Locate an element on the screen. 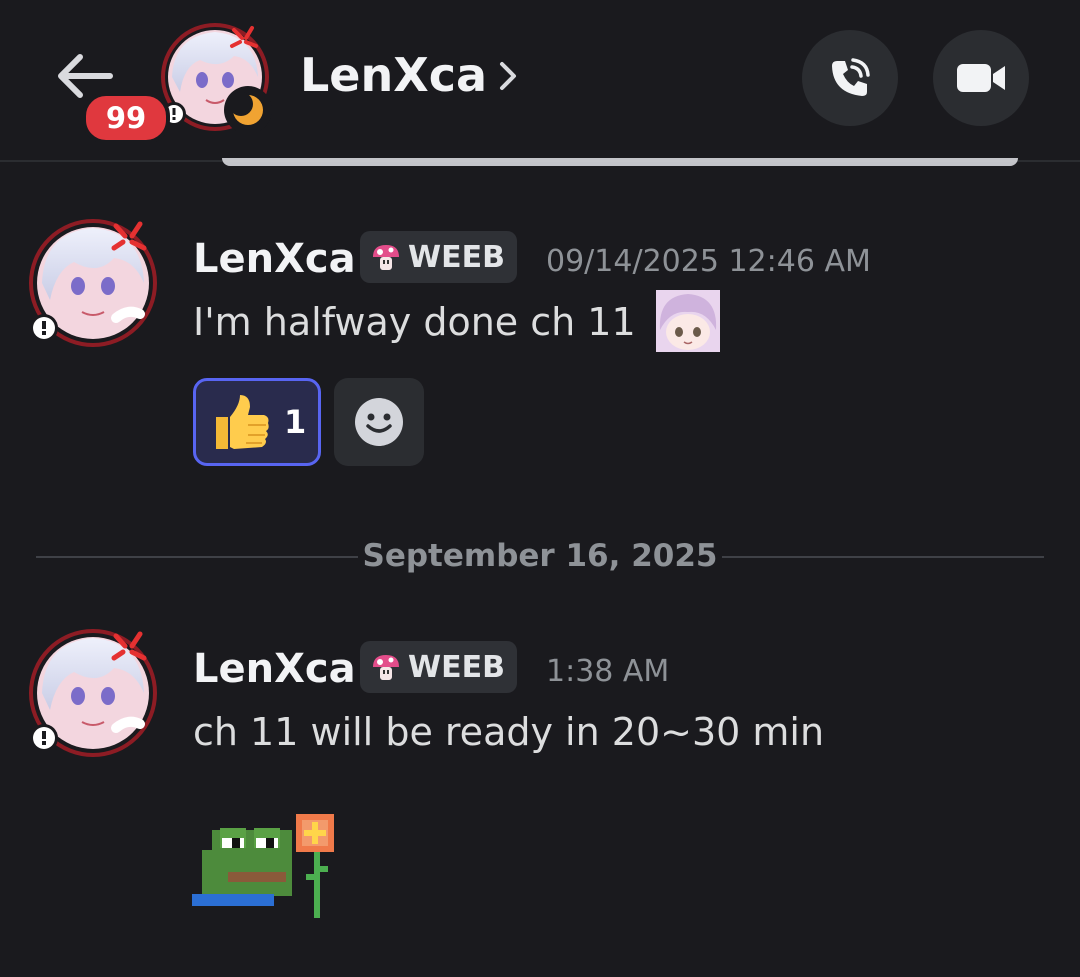  voice-call-button is located at coordinates (850, 78).